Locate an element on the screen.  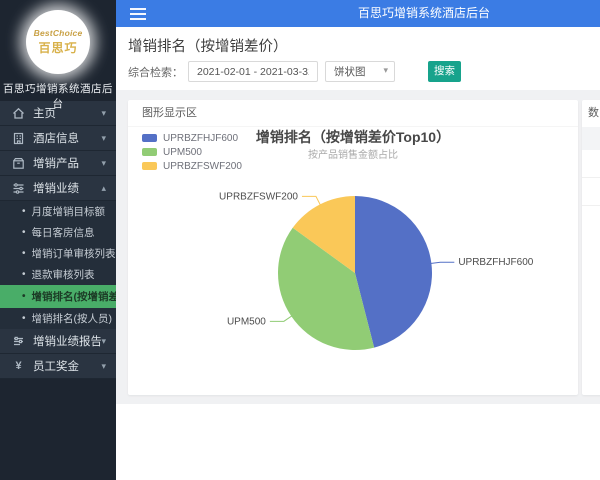
pie-slice-label: UPRBZFHJF600 is located at coordinates (495, 262).